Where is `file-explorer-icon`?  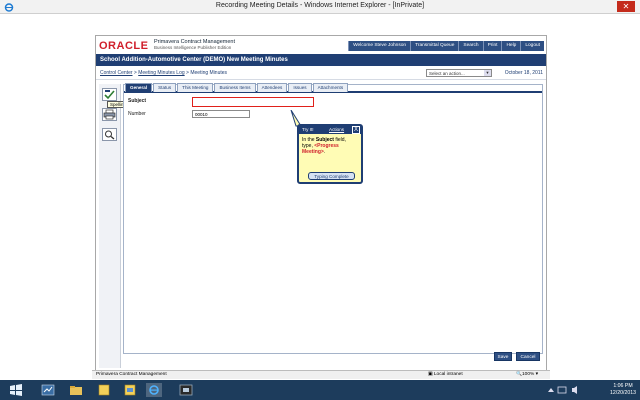
file-explorer-icon is located at coordinates (76, 390).